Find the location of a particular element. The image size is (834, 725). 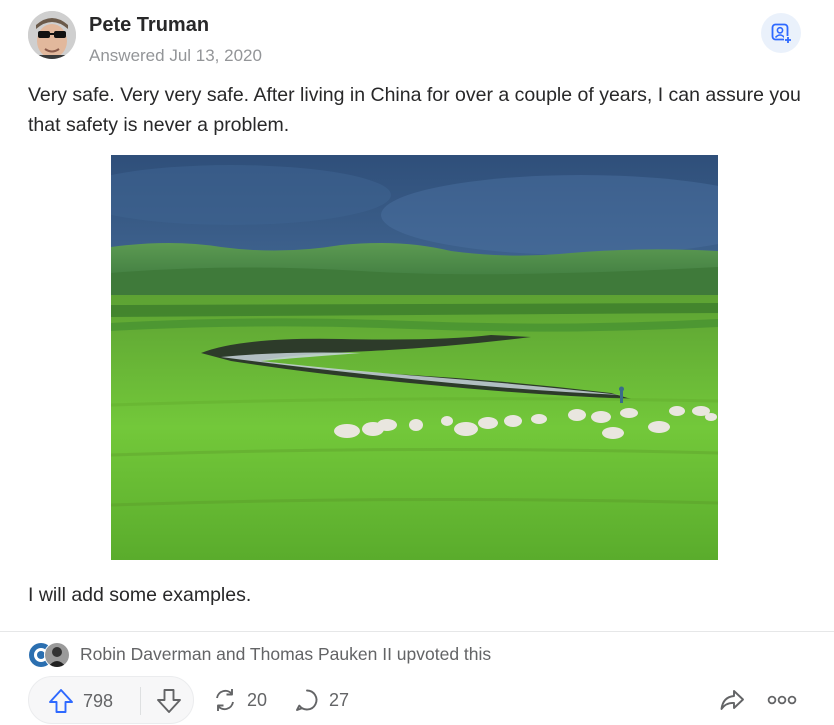

add-user-icon is located at coordinates (781, 33).